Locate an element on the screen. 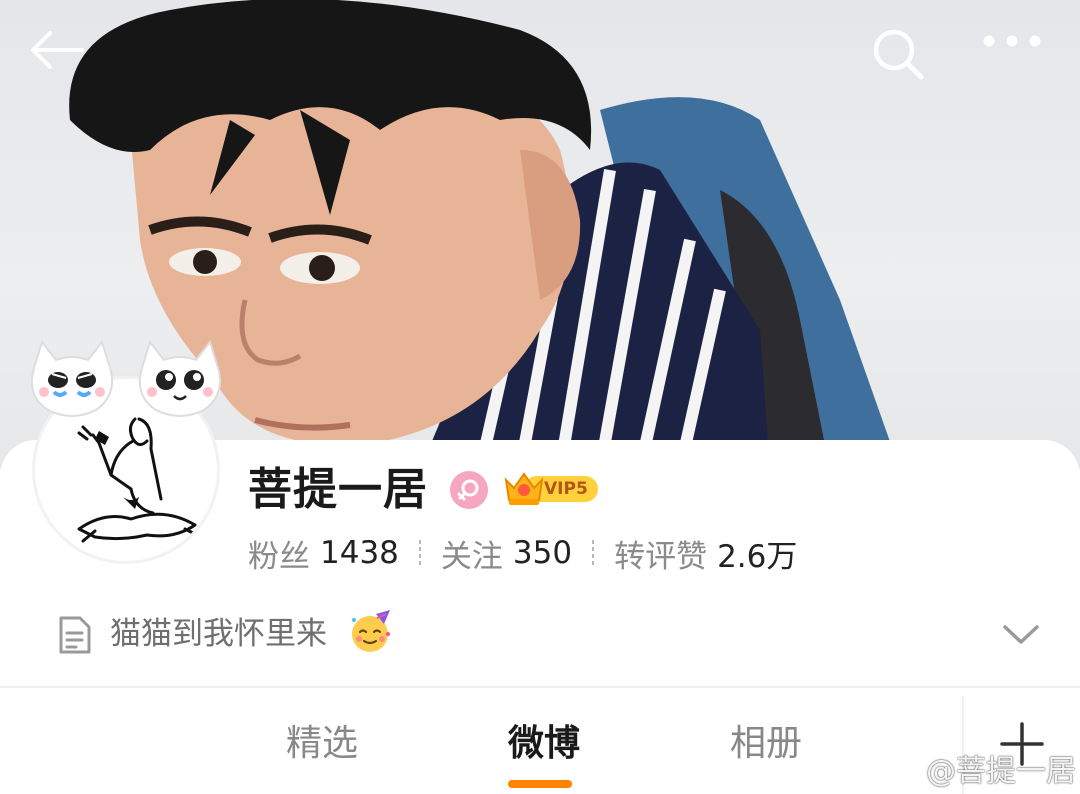  tab-featured: 精选 is located at coordinates (322, 744).